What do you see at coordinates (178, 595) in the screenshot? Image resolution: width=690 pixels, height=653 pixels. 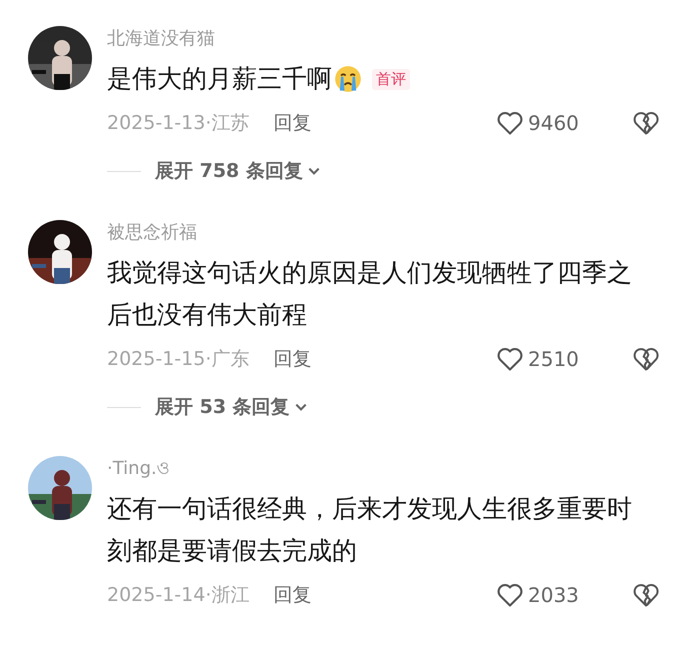 I see `date-location: 2025-1-14·浙江` at bounding box center [178, 595].